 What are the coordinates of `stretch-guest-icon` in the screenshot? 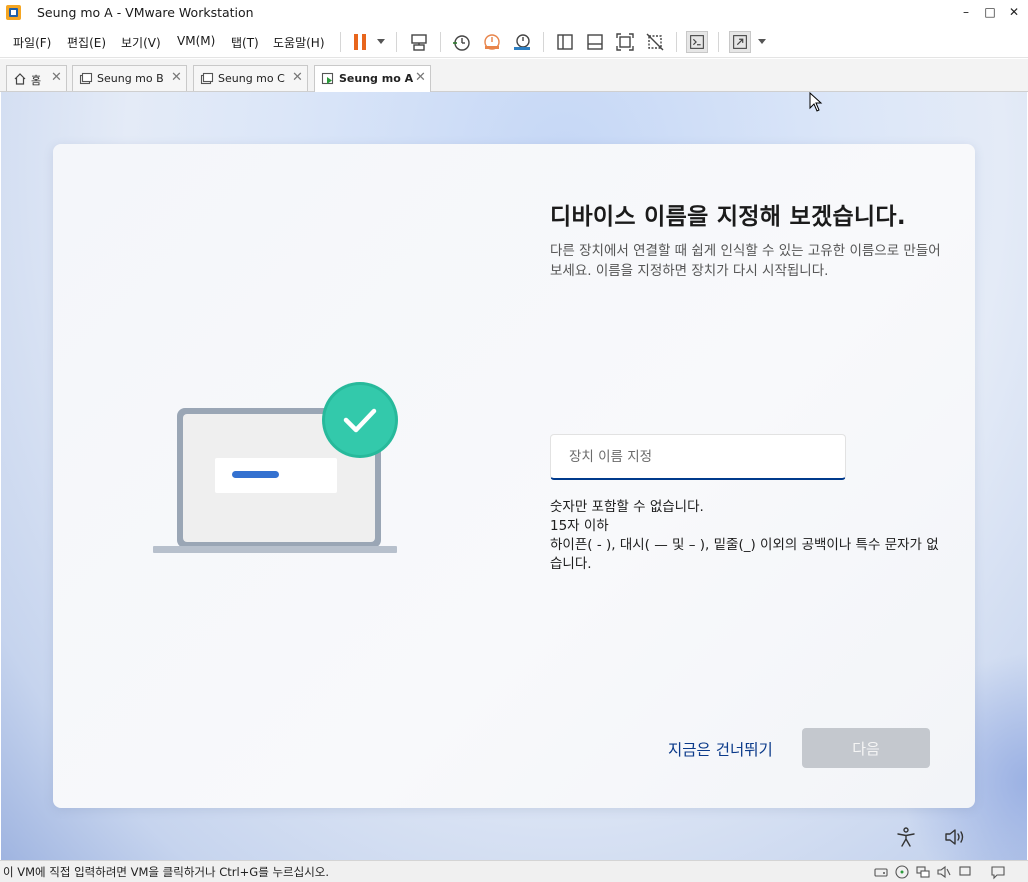 It's located at (740, 42).